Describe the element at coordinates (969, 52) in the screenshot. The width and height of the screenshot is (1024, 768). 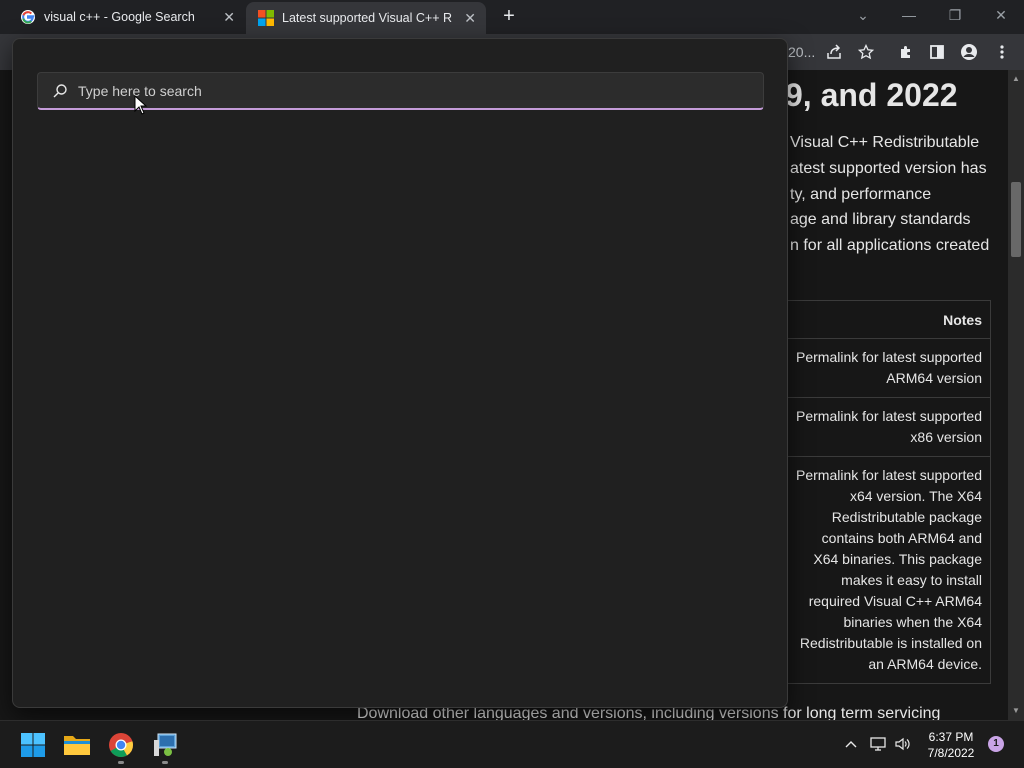
I see `profile-avatar-icon` at that location.